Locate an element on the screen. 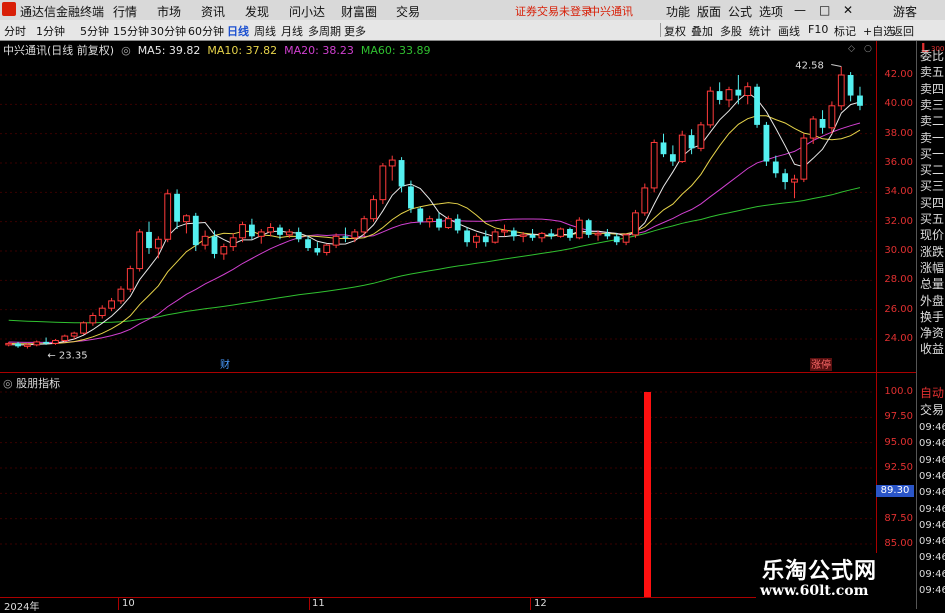 This screenshot has height=613, width=945. high-price-label: 42.58 is located at coordinates (809, 65).